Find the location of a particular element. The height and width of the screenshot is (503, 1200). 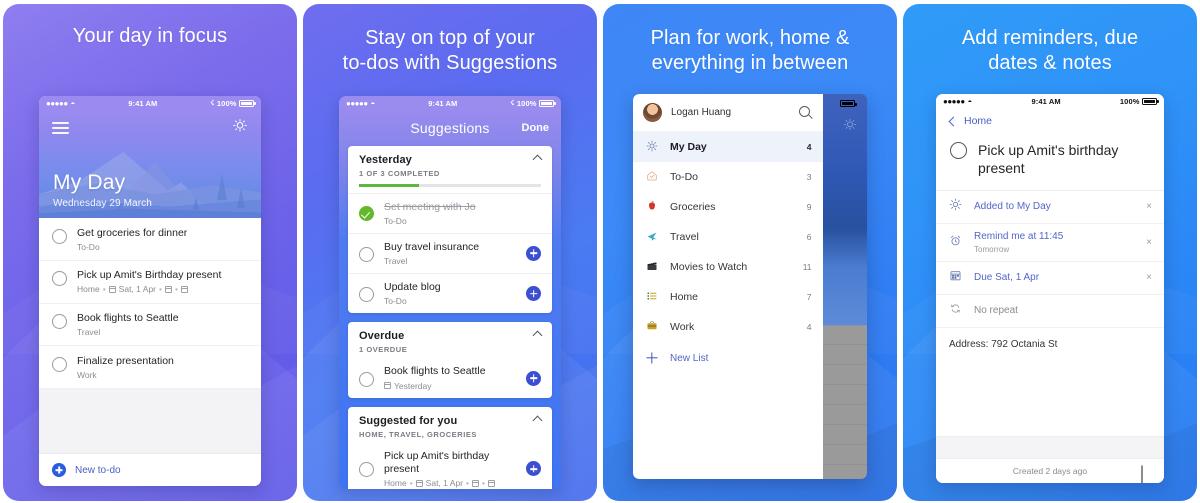

account-row: Logan Huang is located at coordinates (728, 113).